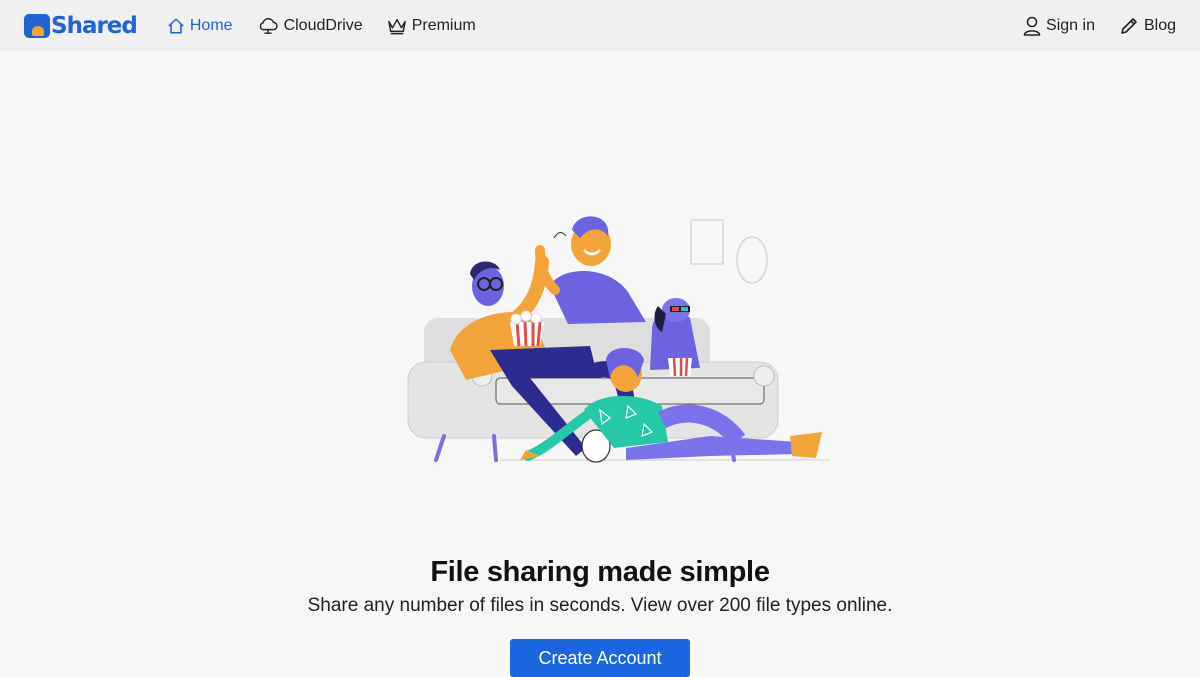  What do you see at coordinates (1032, 26) in the screenshot?
I see `user-icon` at bounding box center [1032, 26].